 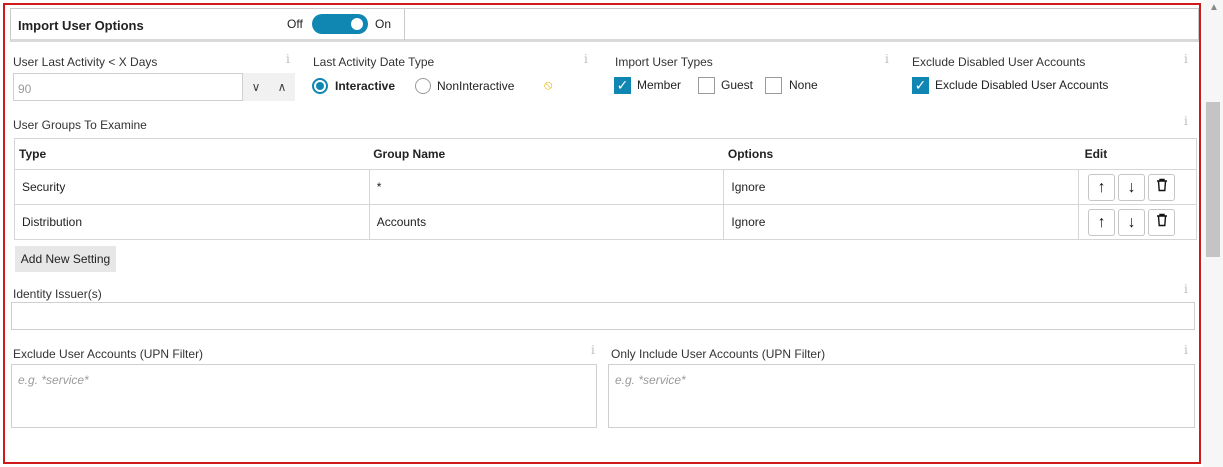 I want to click on table-row: Distribution Accounts Ignore ↑ ↓, so click(x=605, y=222).